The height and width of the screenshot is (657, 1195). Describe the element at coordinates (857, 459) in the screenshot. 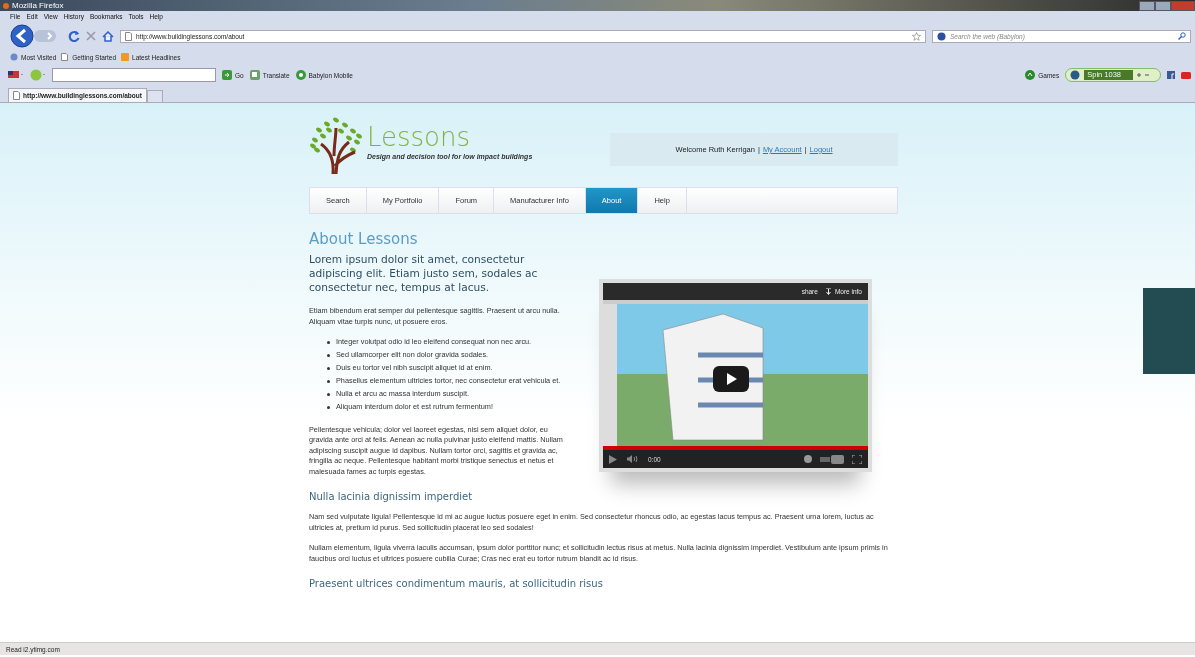

I see `fullscreen-icon` at that location.